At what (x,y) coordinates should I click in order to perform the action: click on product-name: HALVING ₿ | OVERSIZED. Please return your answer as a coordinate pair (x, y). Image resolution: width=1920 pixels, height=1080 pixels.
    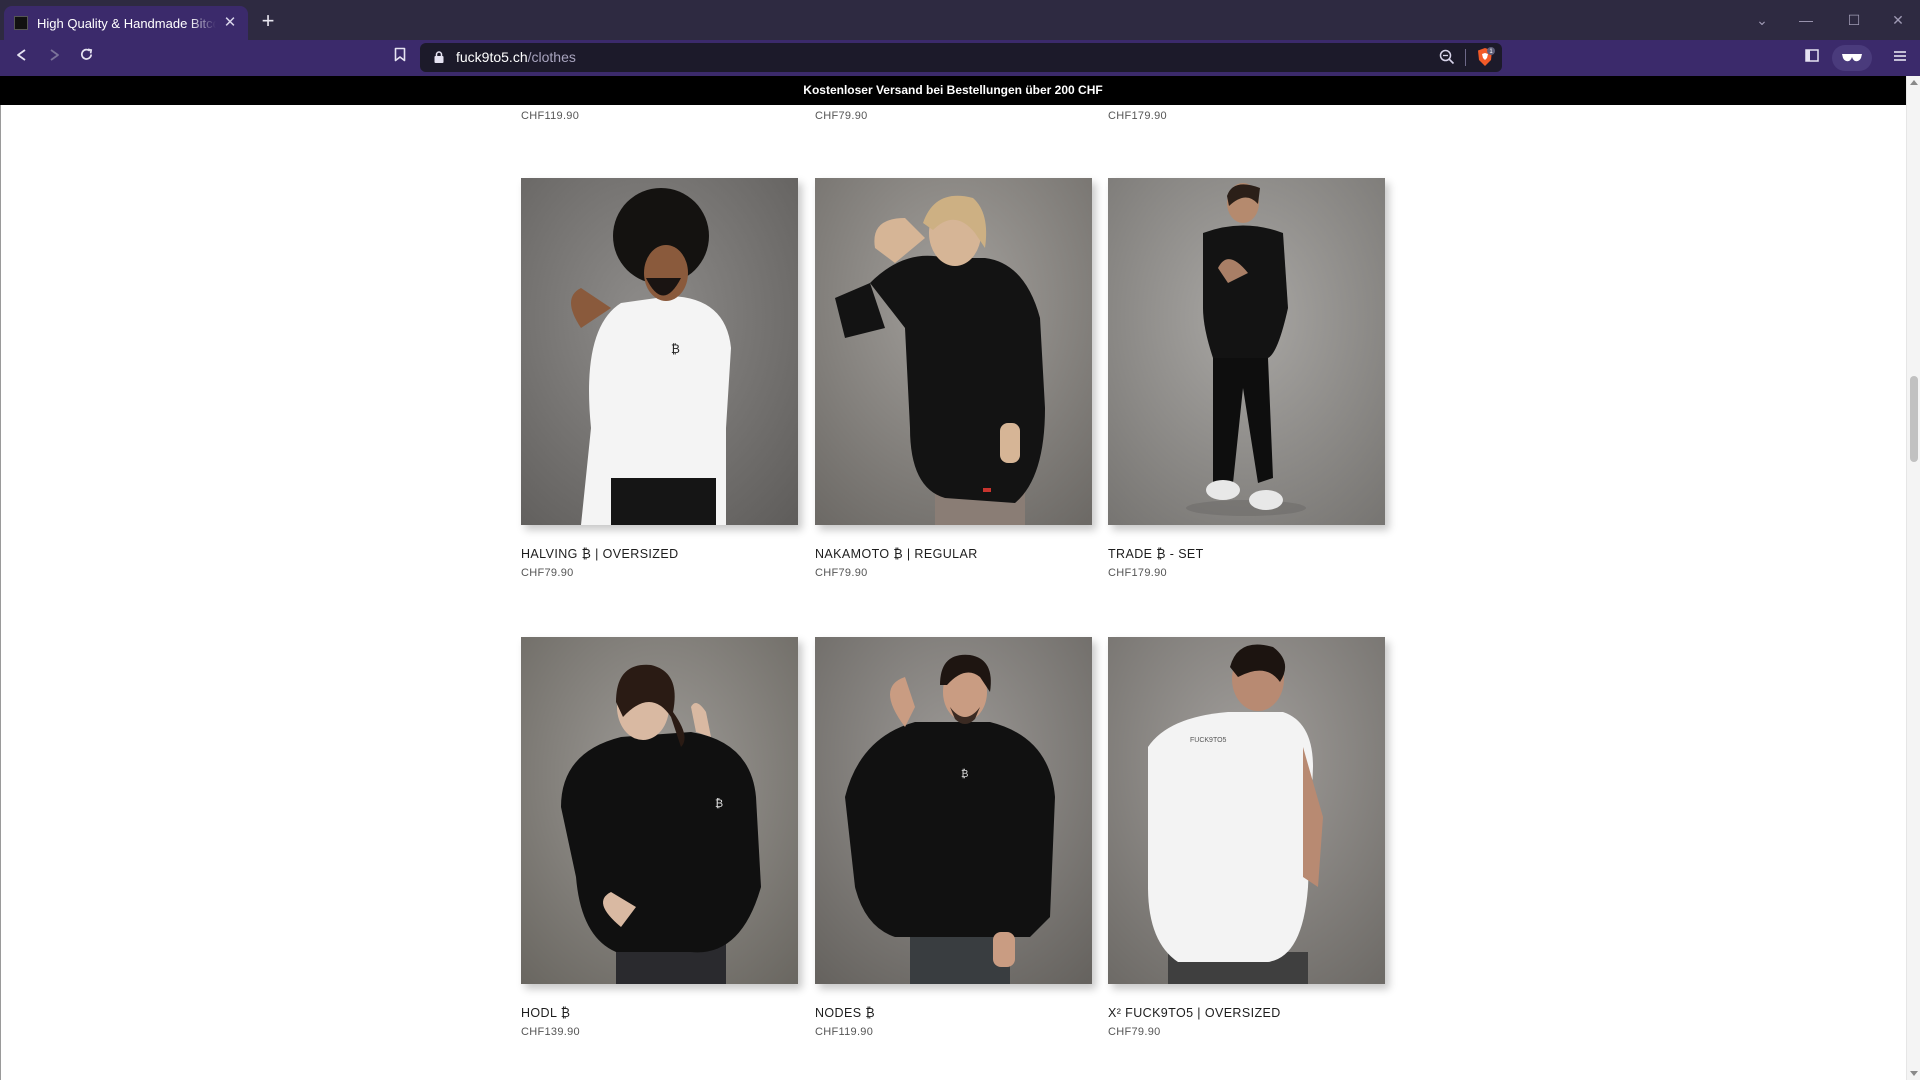
    Looking at the image, I should click on (659, 554).